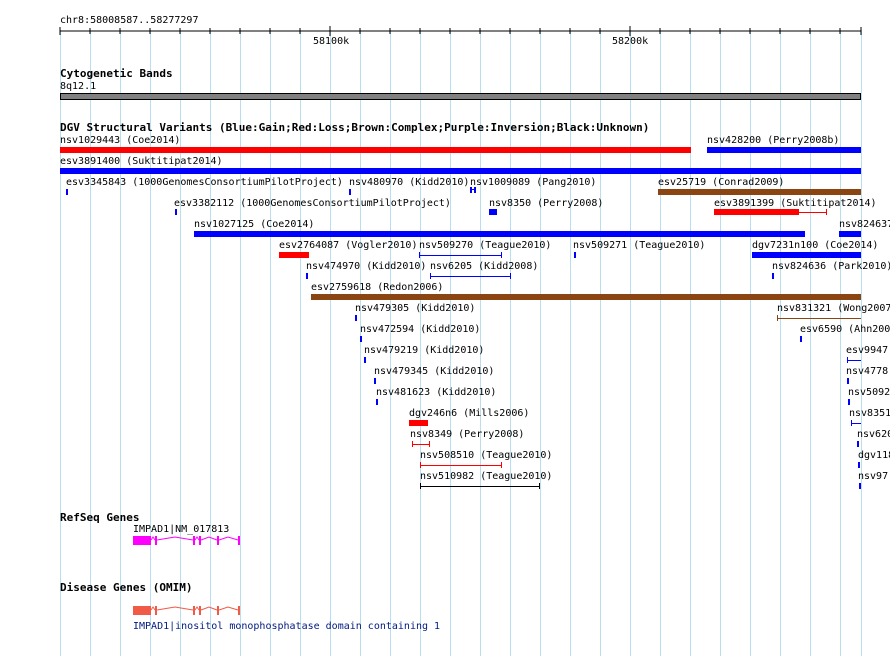  What do you see at coordinates (366, 266) in the screenshot?
I see `variant-label: nsv474970 (Kidd2010)` at bounding box center [366, 266].